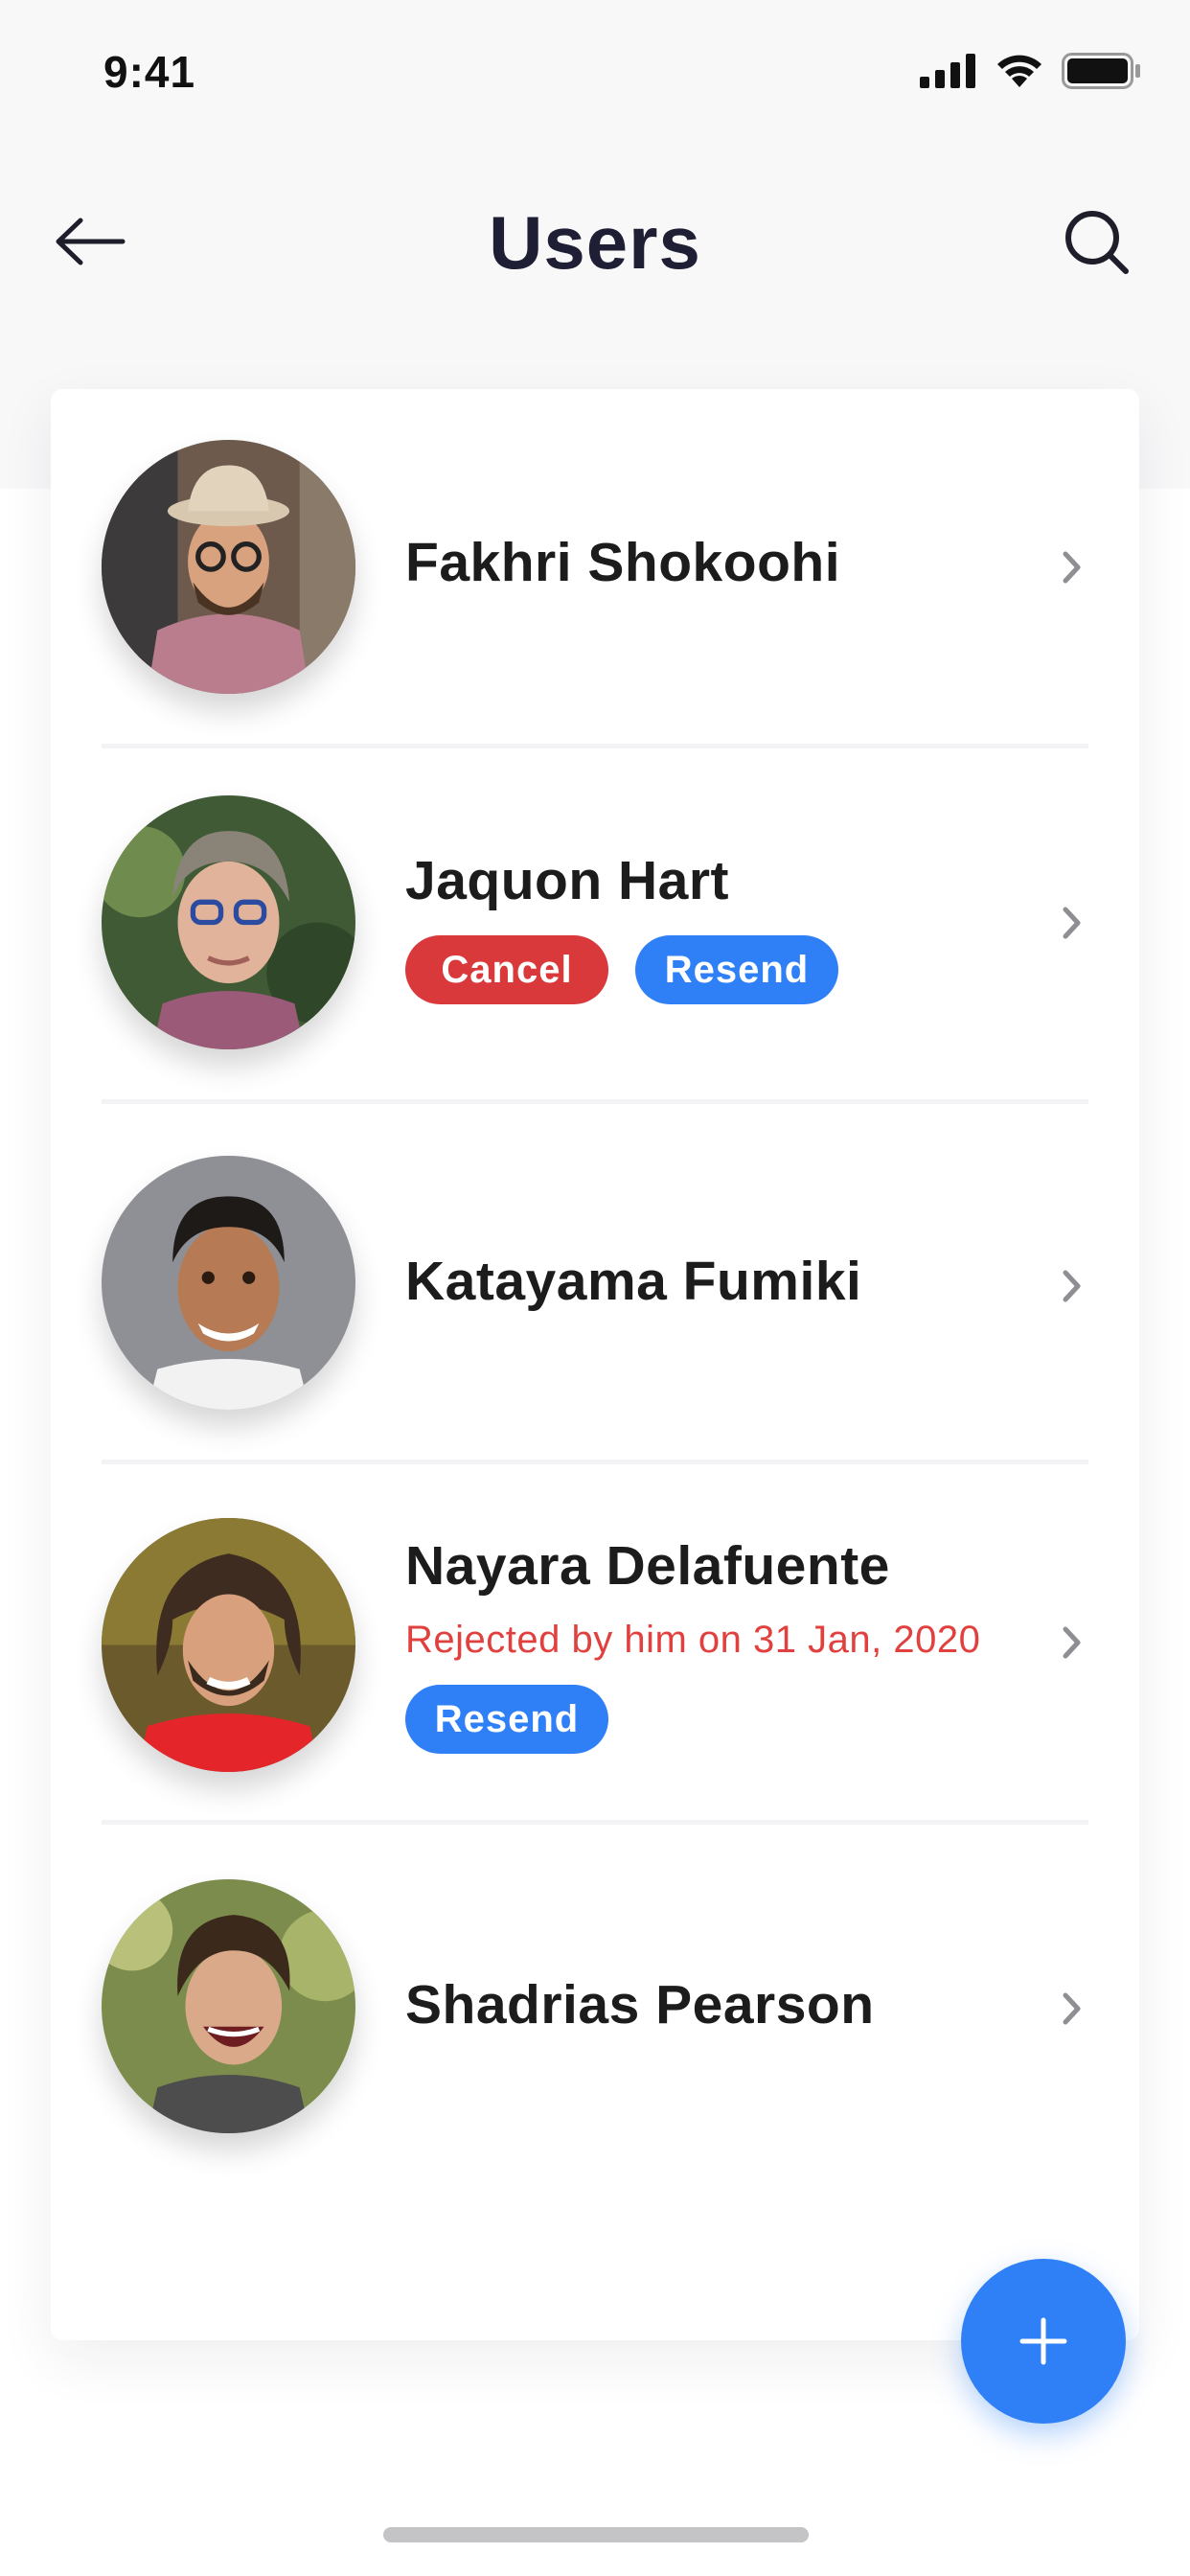 This screenshot has height=2576, width=1190. Describe the element at coordinates (568, 880) in the screenshot. I see `user-name: Jaquon Hart` at that location.